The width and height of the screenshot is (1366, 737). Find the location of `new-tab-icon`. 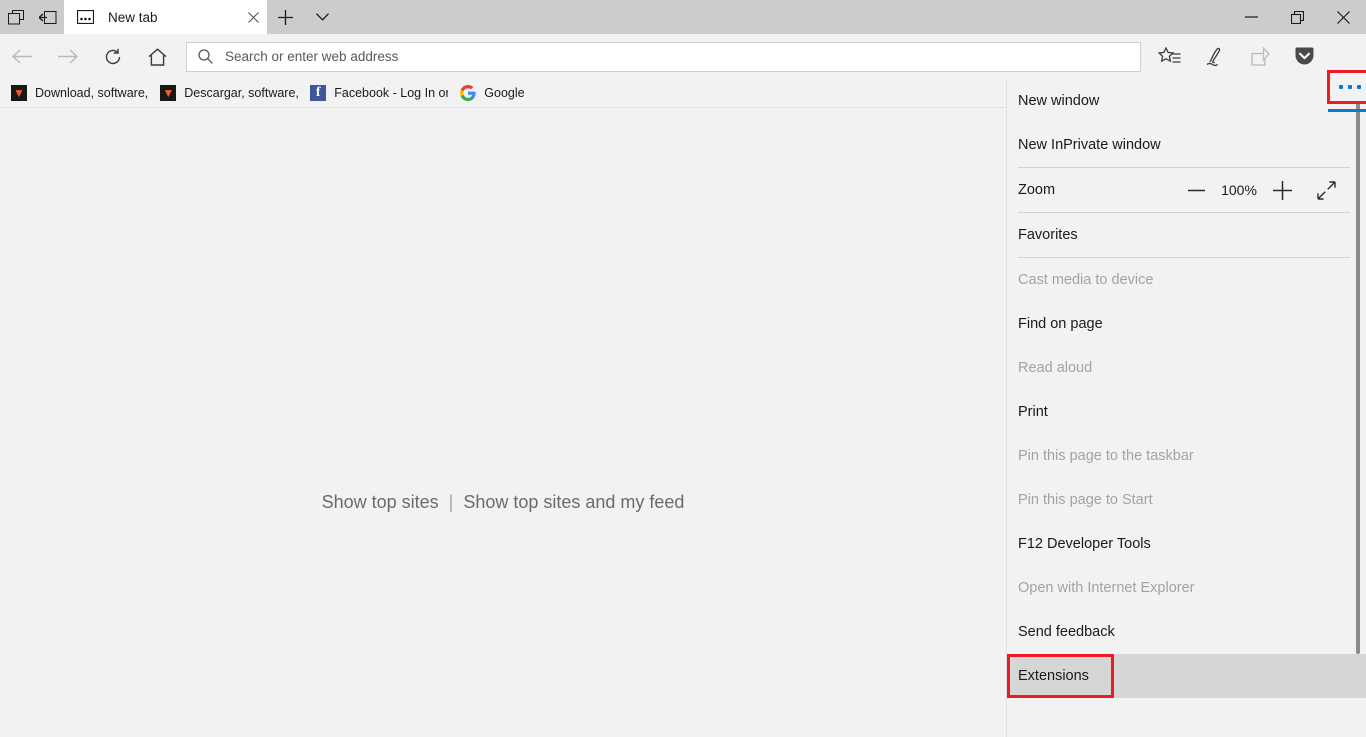

new-tab-icon is located at coordinates (85, 17).